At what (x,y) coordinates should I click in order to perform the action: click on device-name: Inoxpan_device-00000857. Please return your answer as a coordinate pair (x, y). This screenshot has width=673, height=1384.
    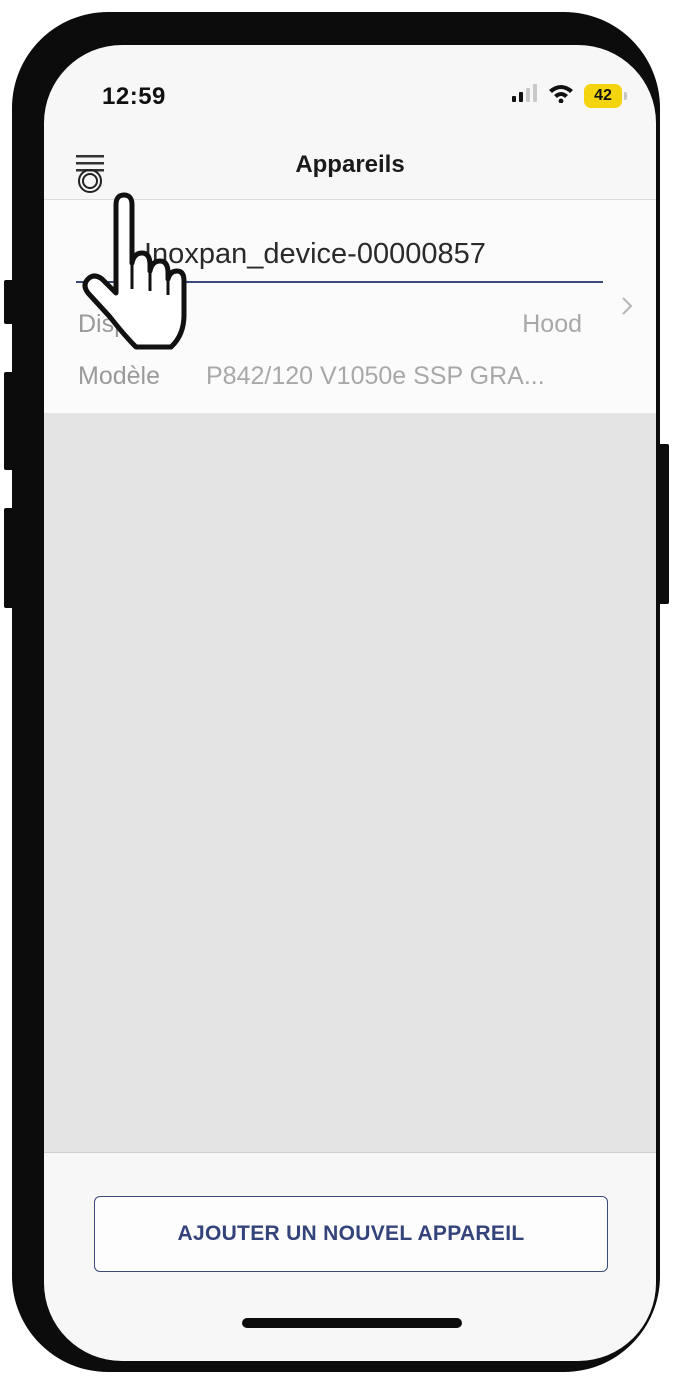
    Looking at the image, I should click on (315, 254).